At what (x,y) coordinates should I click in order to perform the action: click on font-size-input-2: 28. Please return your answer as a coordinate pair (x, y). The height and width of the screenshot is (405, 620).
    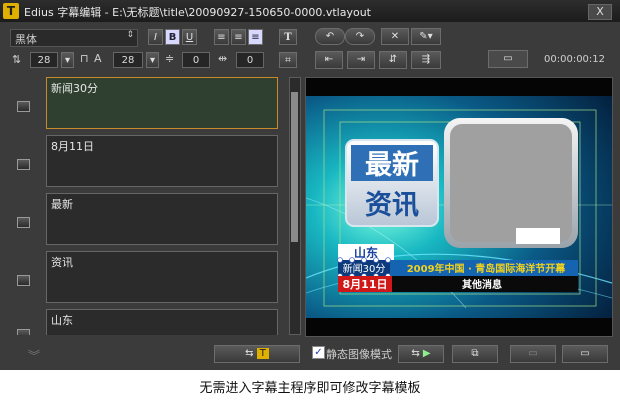
    Looking at the image, I should click on (128, 60).